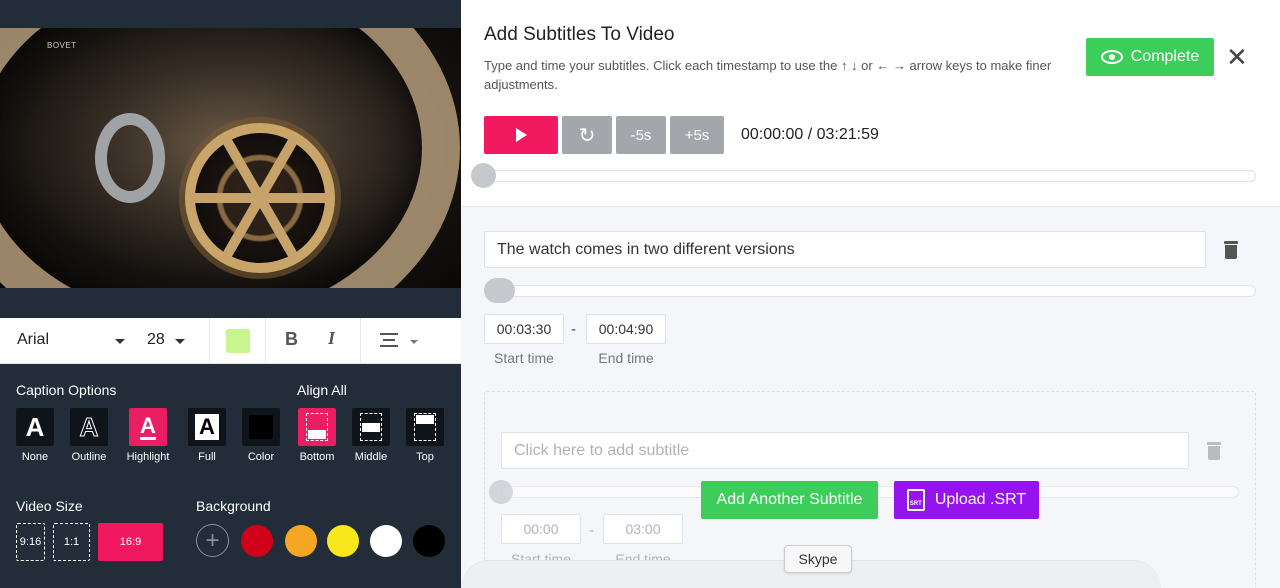 Image resolution: width=1280 pixels, height=588 pixels. Describe the element at coordinates (818, 559) in the screenshot. I see `app-tooltip: Skype` at that location.